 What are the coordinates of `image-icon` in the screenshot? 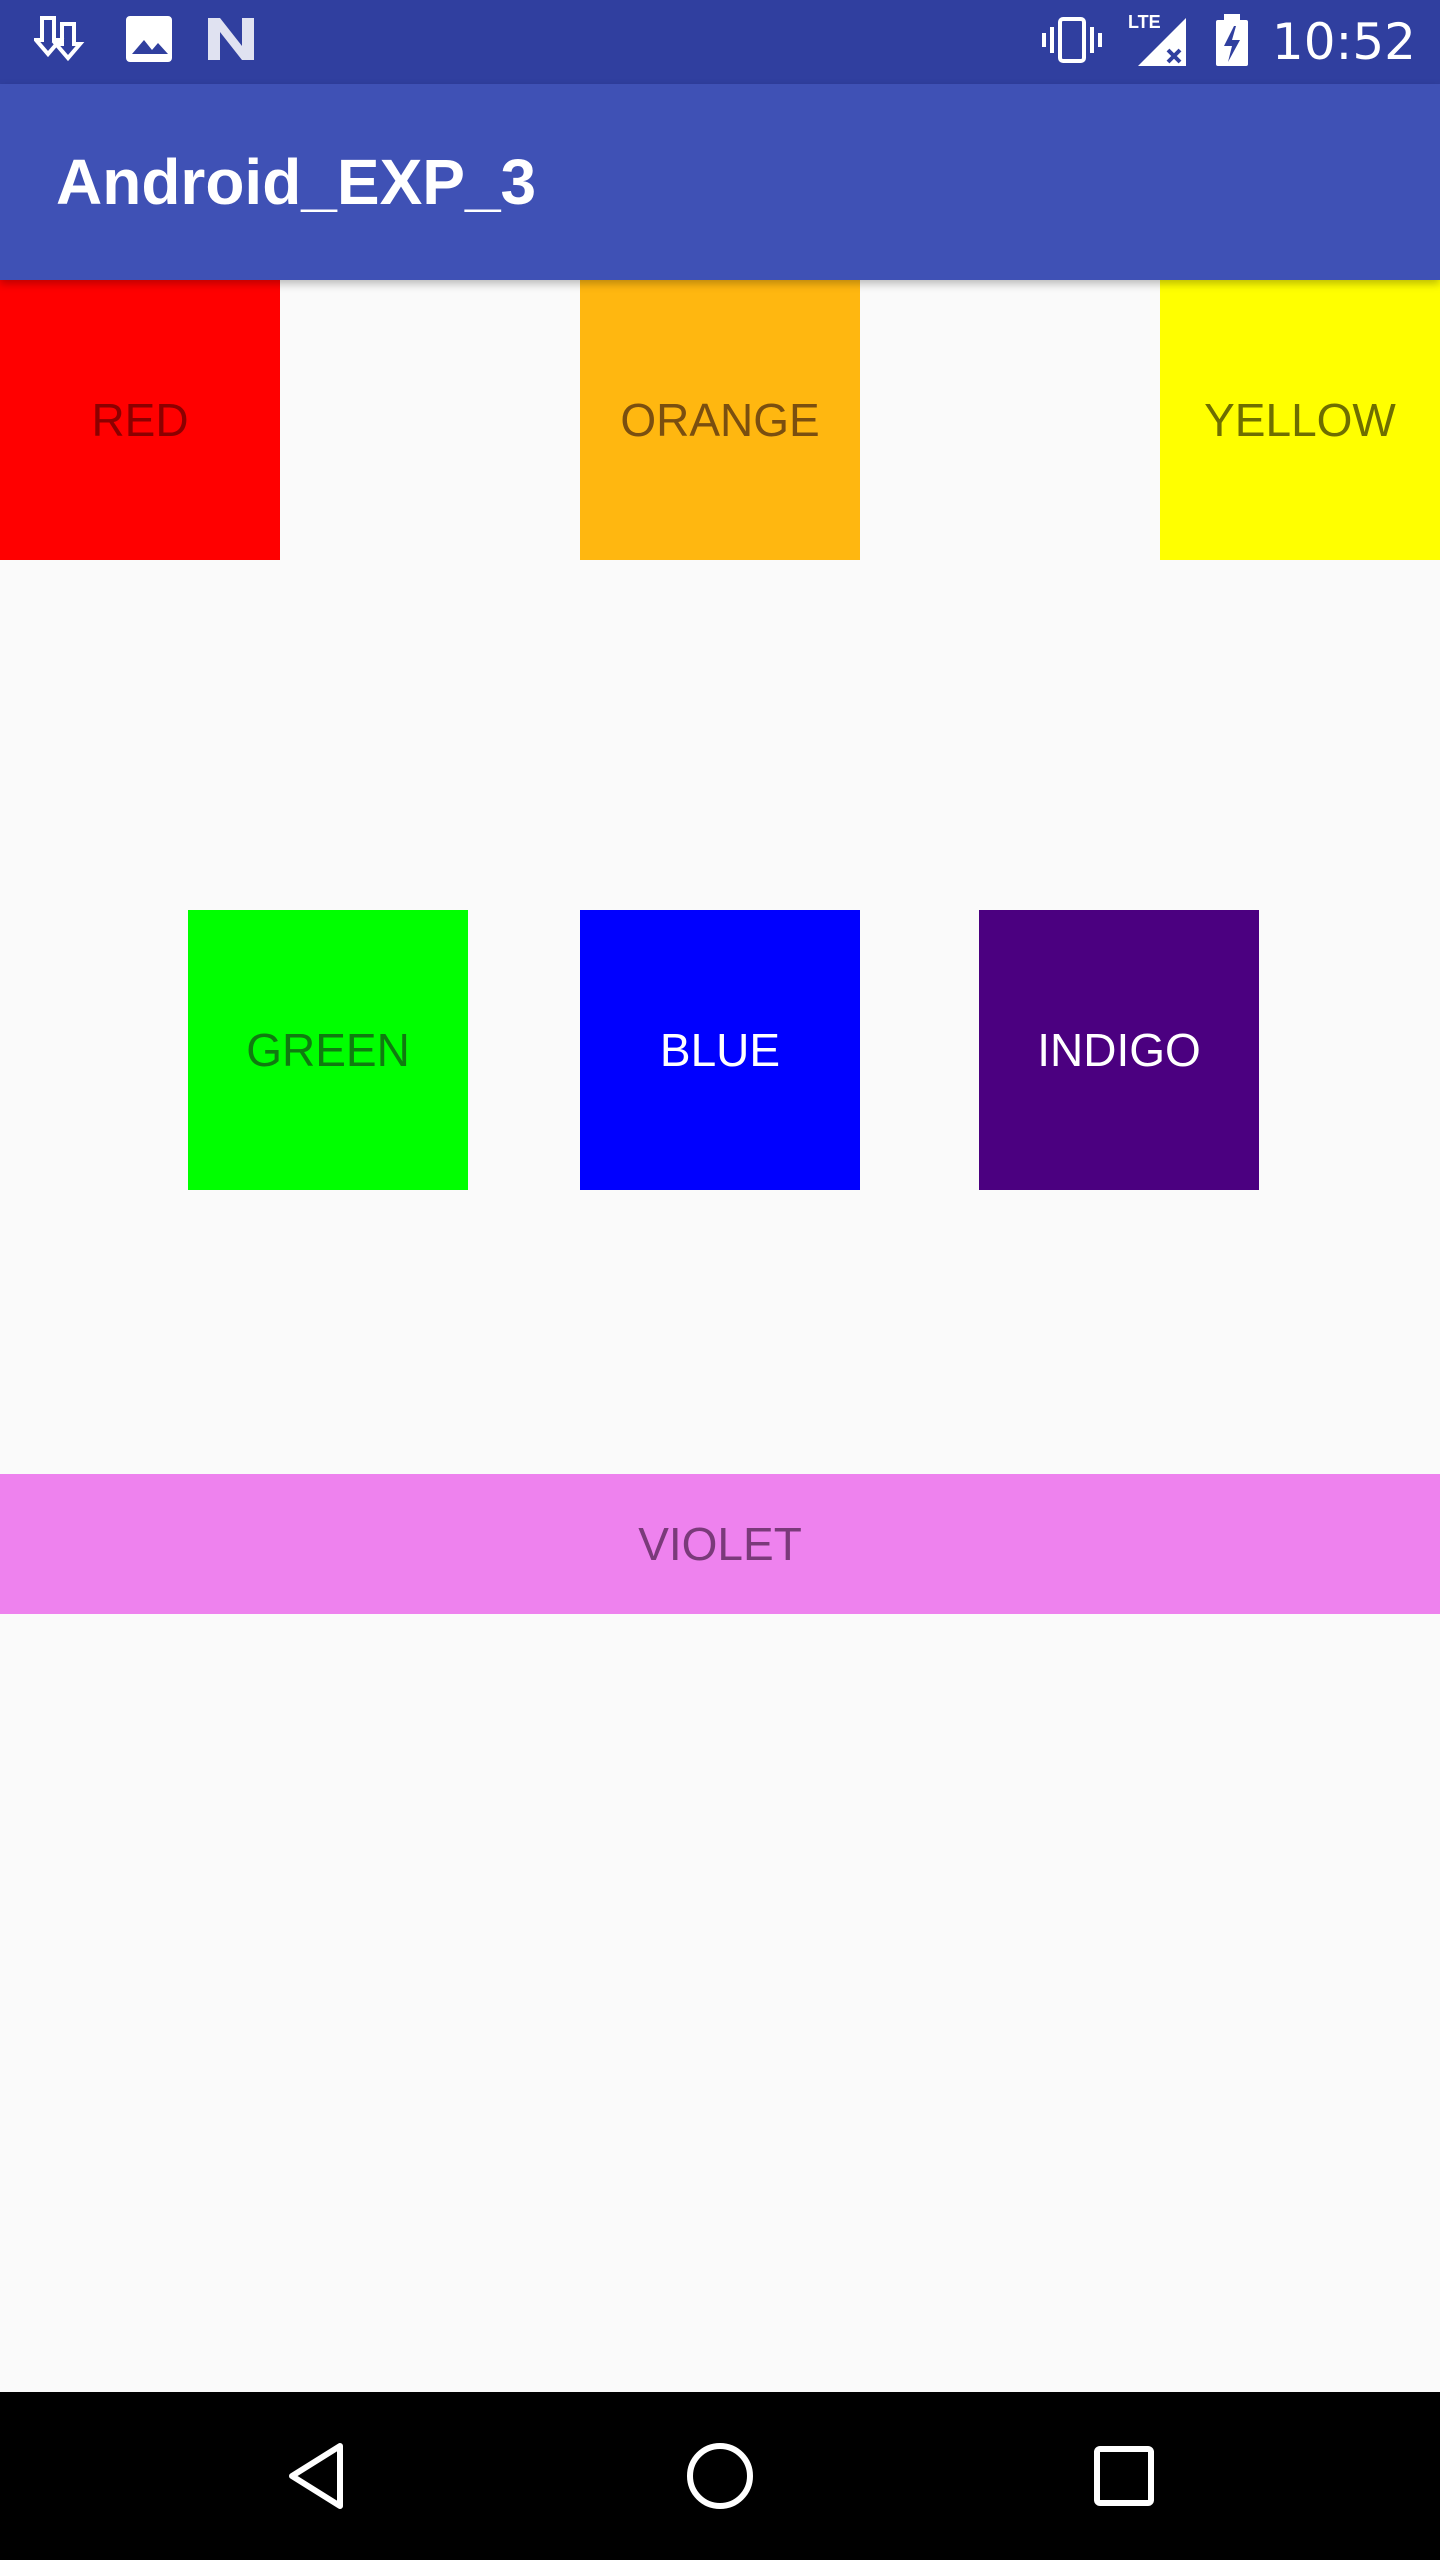 It's located at (149, 44).